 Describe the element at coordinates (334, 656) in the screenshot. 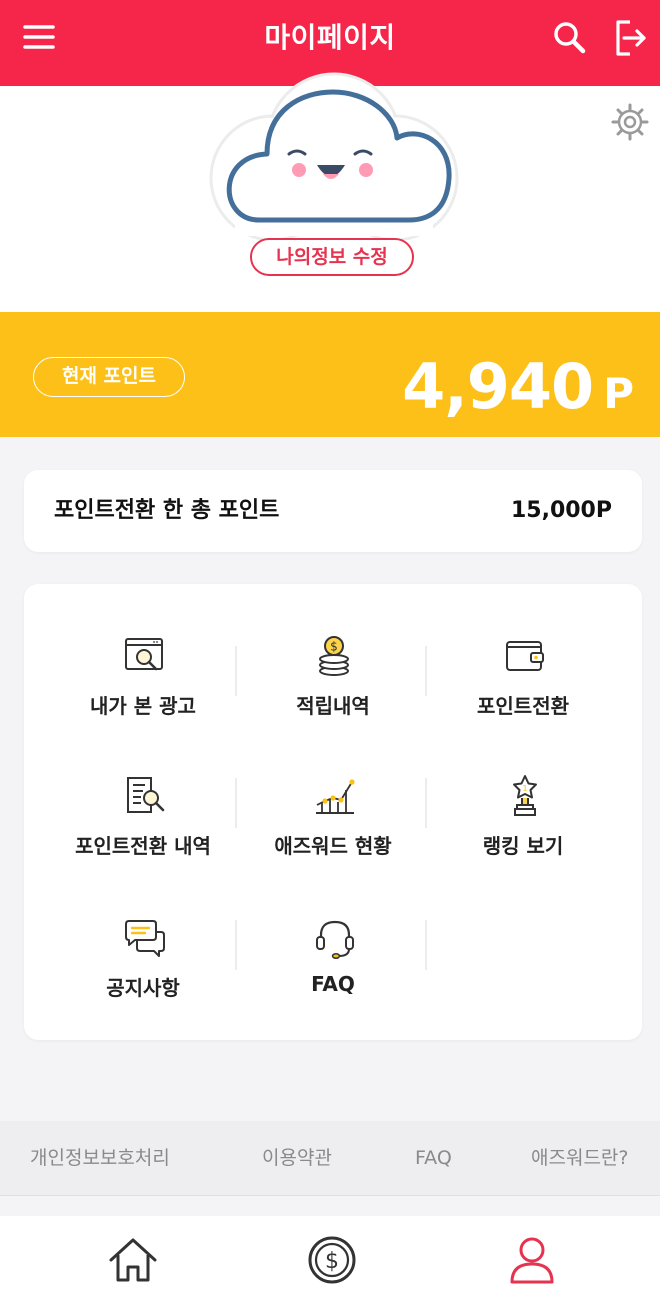

I see `coin-stack-icon: $` at that location.